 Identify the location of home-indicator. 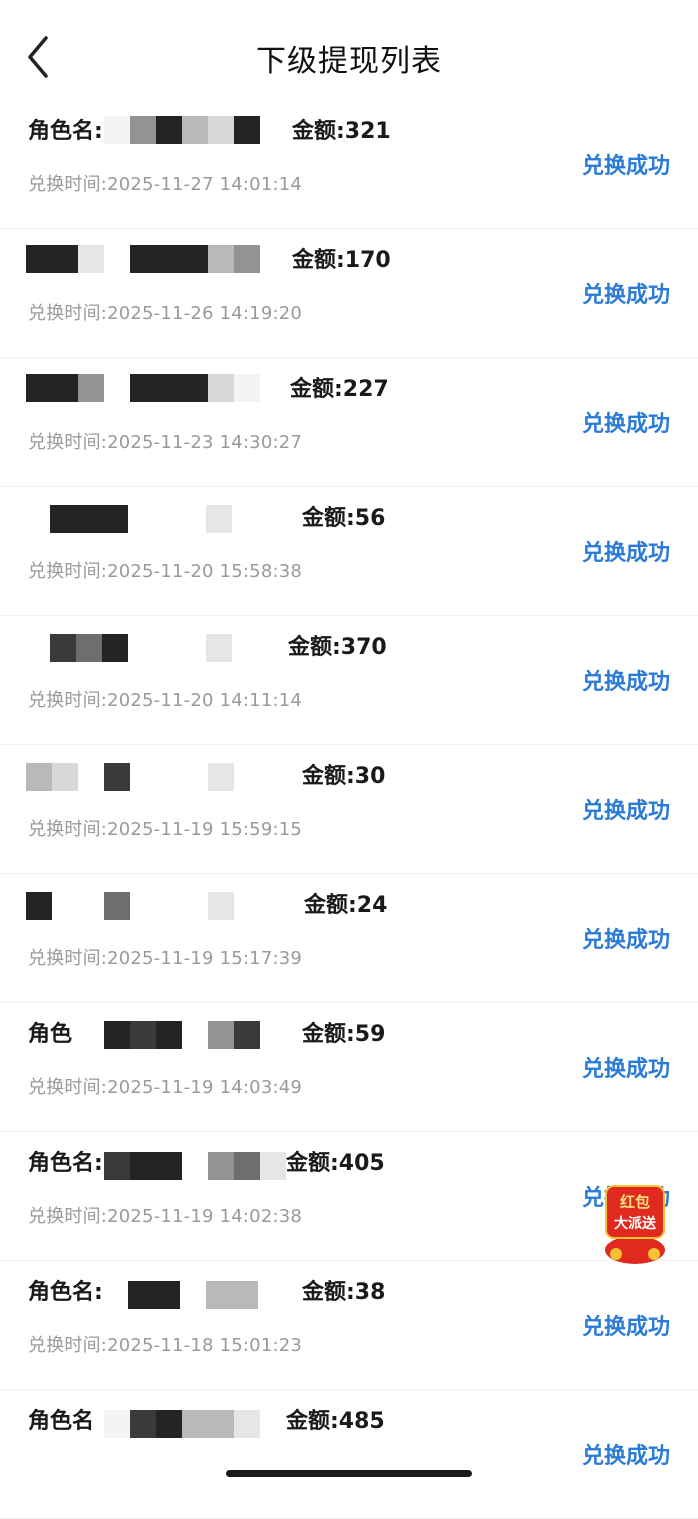
(349, 1473).